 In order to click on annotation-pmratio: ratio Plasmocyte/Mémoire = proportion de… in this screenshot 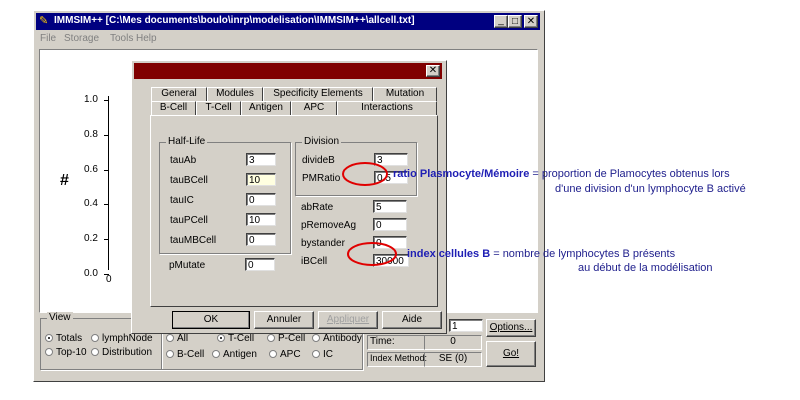, I will do `click(561, 174)`.